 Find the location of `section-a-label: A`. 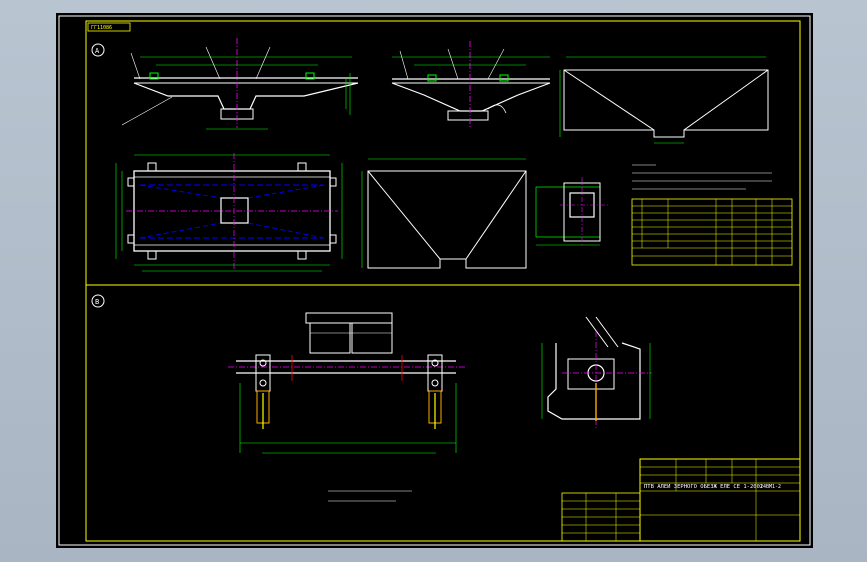

section-a-label: A is located at coordinates (97, 51).